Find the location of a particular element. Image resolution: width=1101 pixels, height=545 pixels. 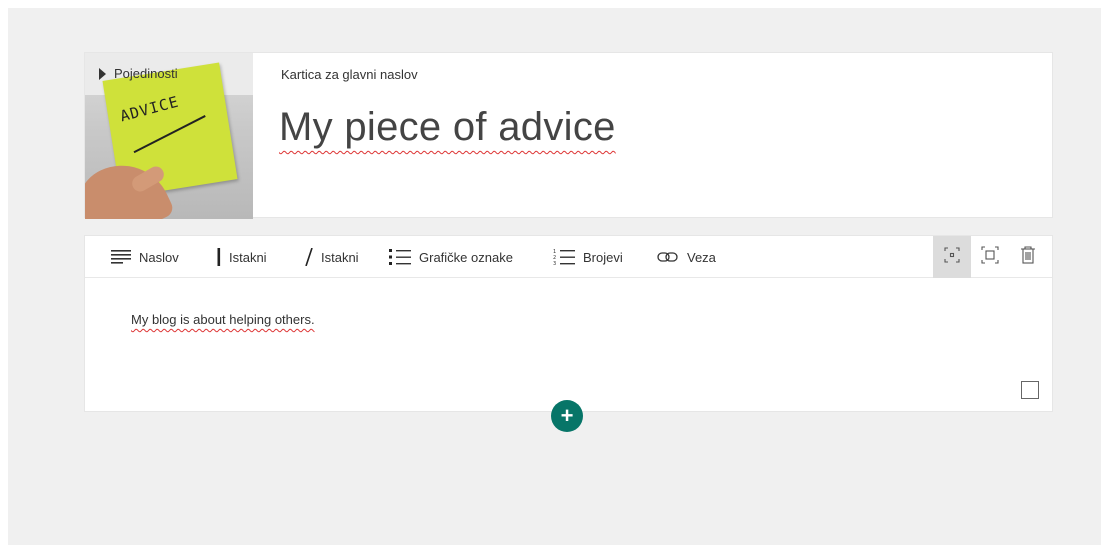

bullets-icon is located at coordinates (400, 257).